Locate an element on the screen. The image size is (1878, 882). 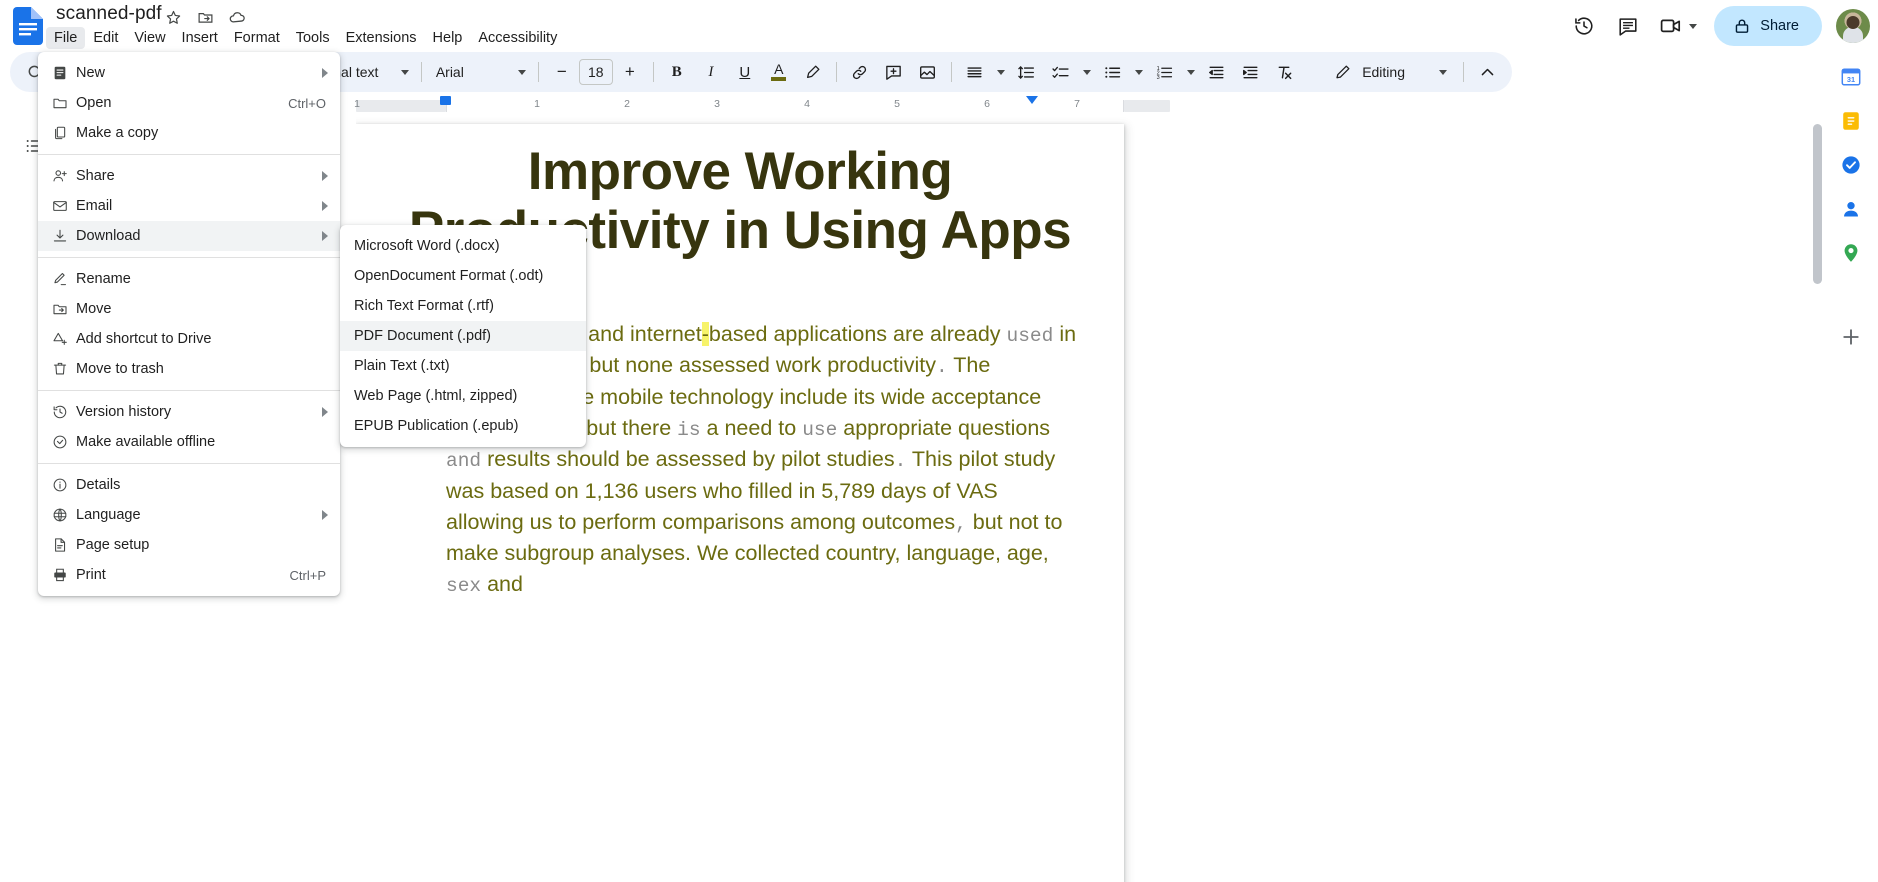
bold-label: B is located at coordinates (676, 71).